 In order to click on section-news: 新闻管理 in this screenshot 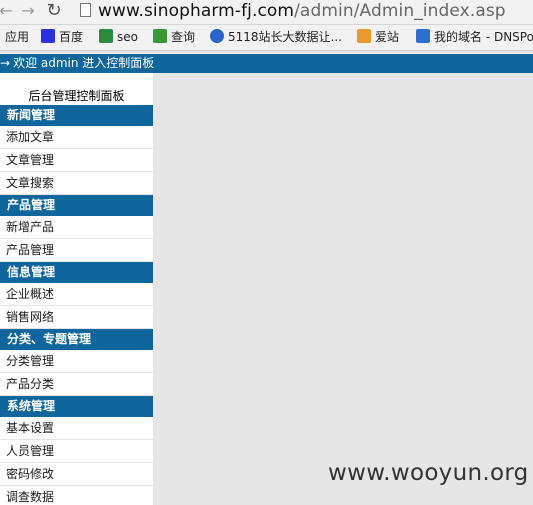, I will do `click(76, 115)`.